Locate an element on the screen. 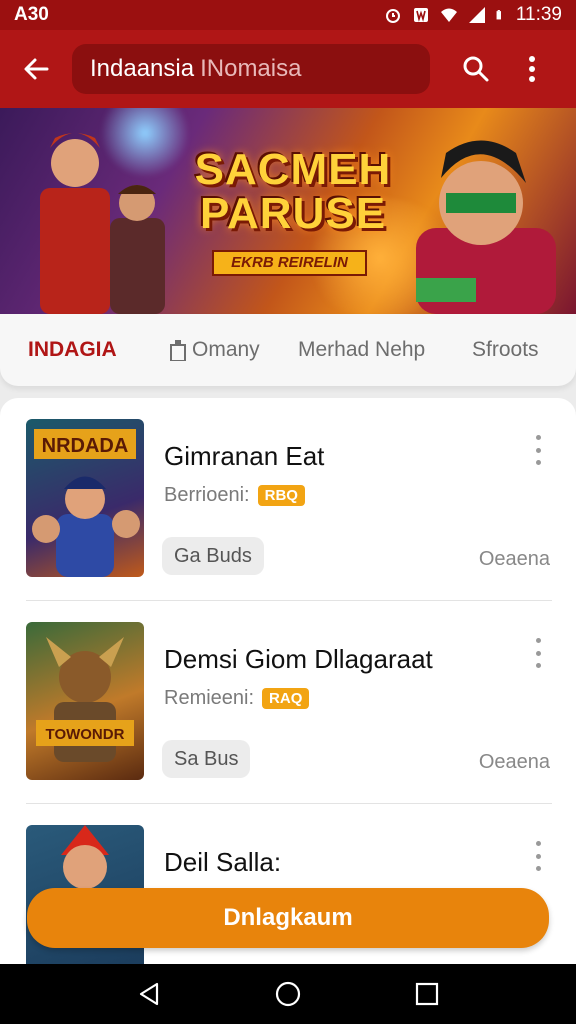 The width and height of the screenshot is (576, 1024). back-button is located at coordinates (36, 69).